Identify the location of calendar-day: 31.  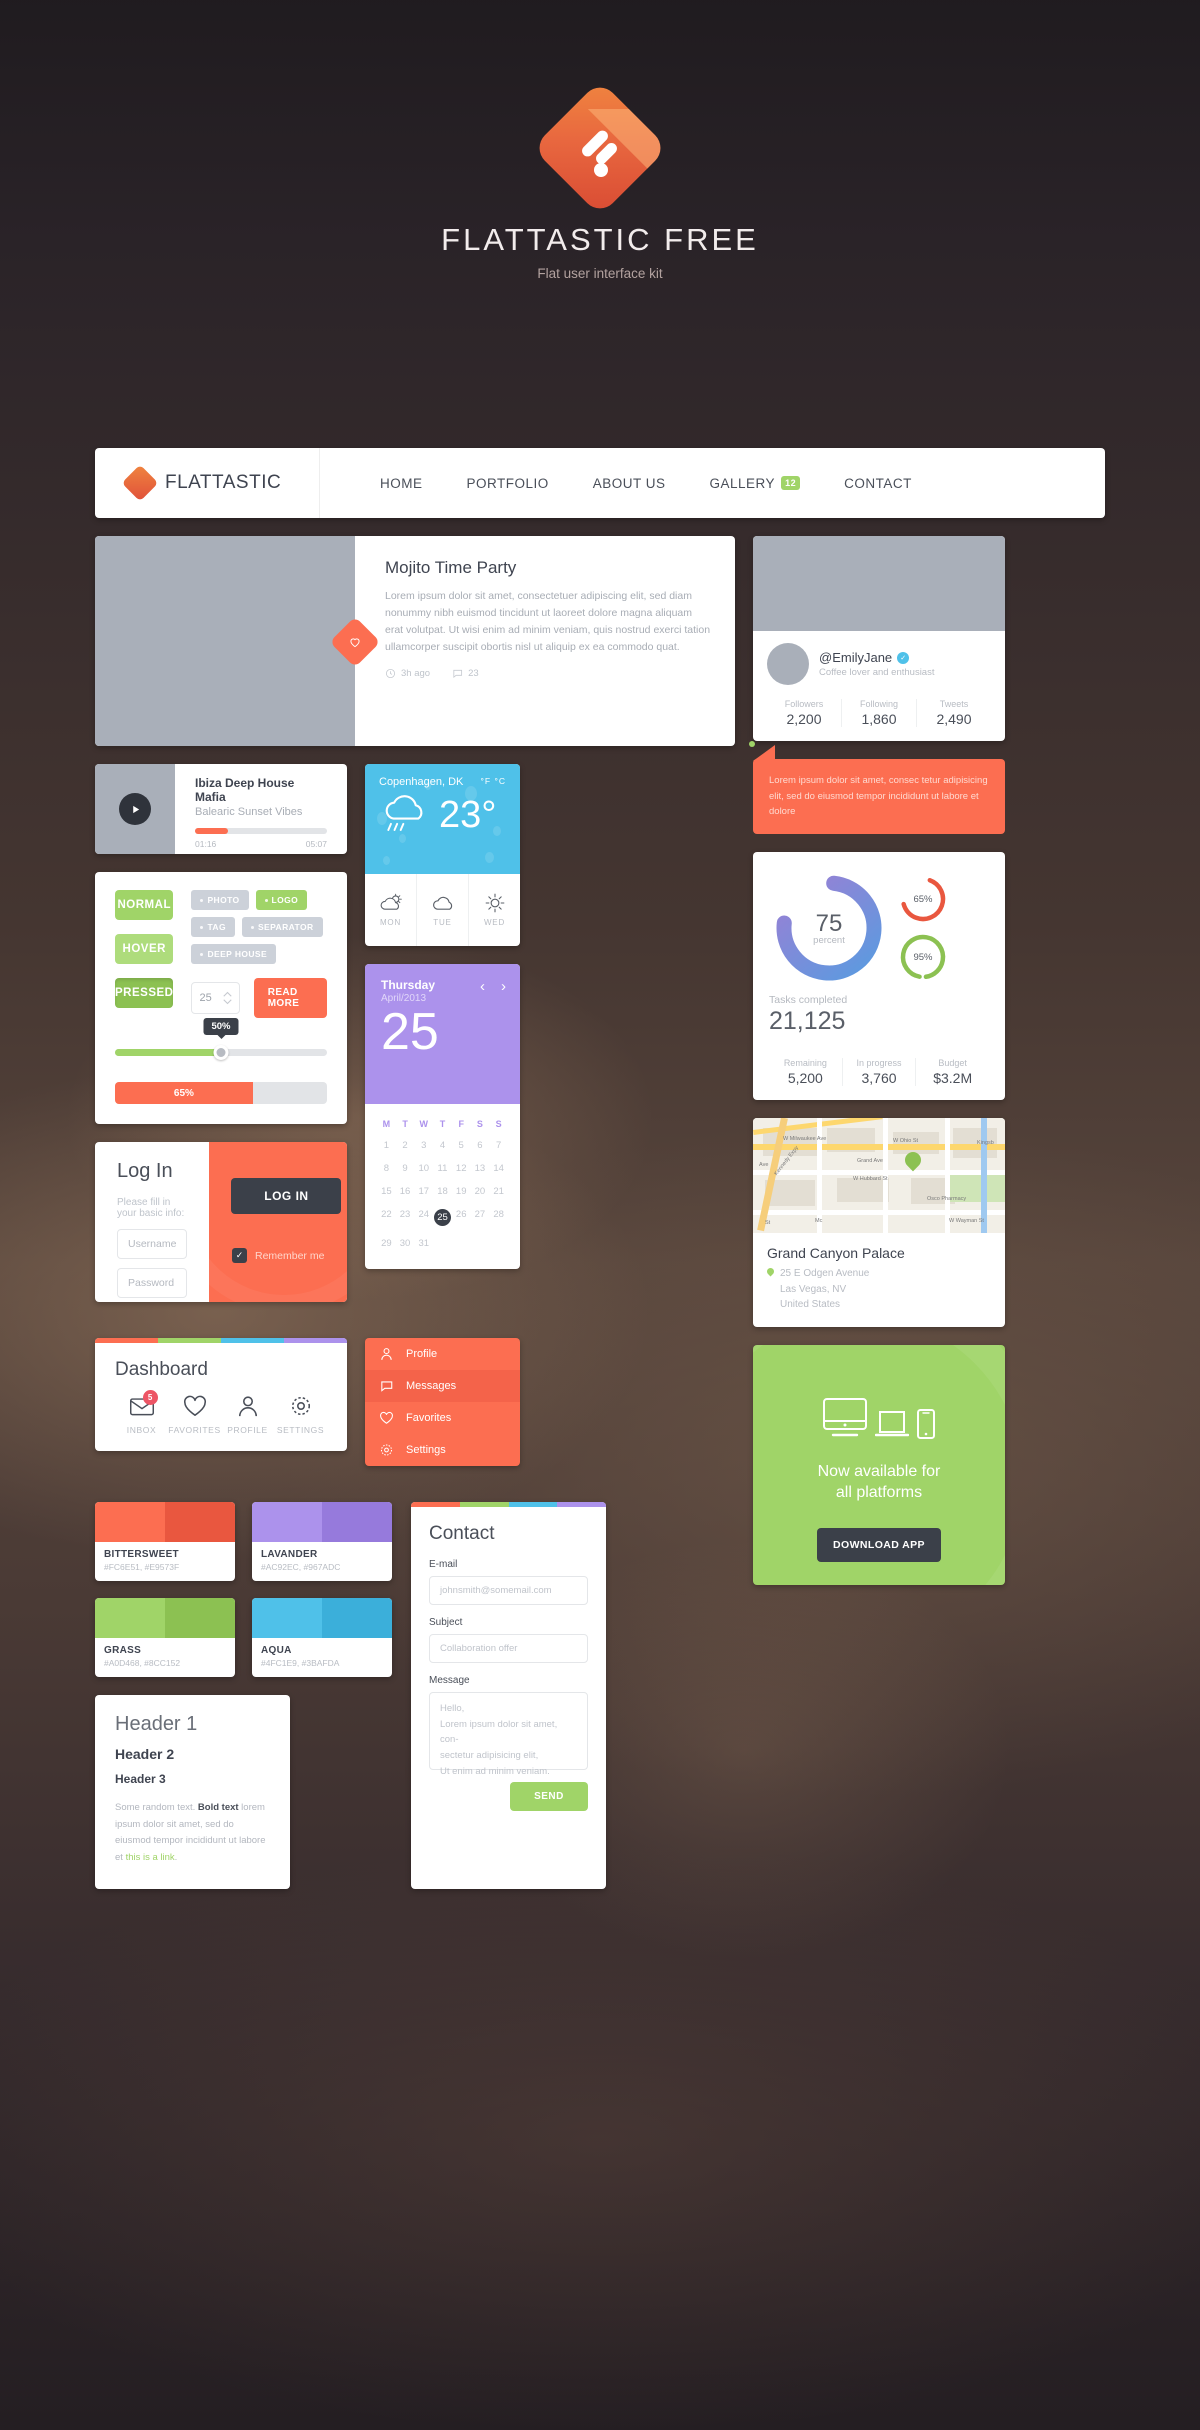
(423, 1243).